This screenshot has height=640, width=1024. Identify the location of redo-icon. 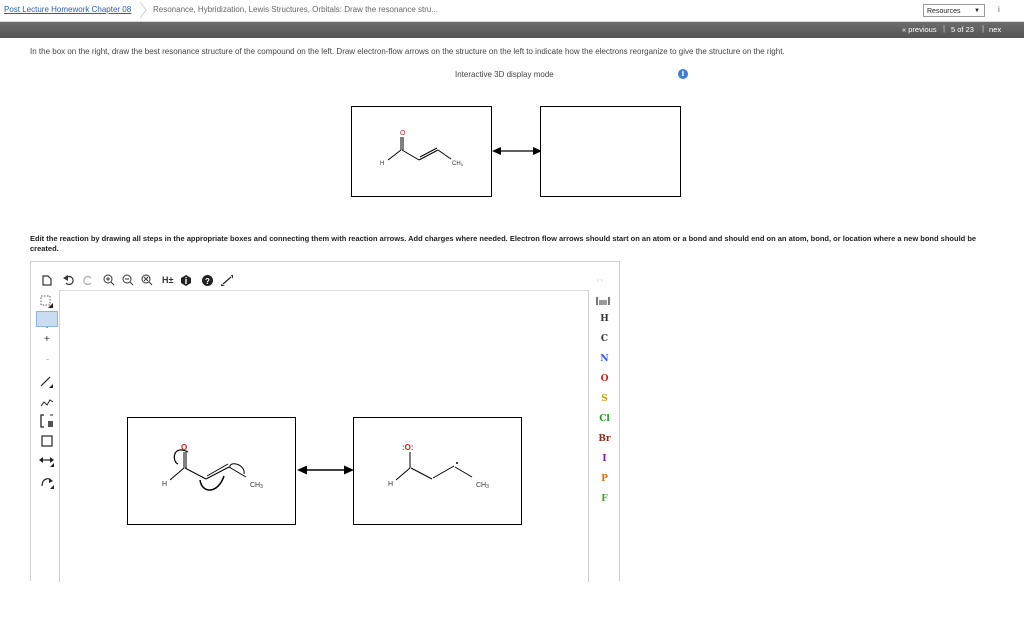
(88, 280).